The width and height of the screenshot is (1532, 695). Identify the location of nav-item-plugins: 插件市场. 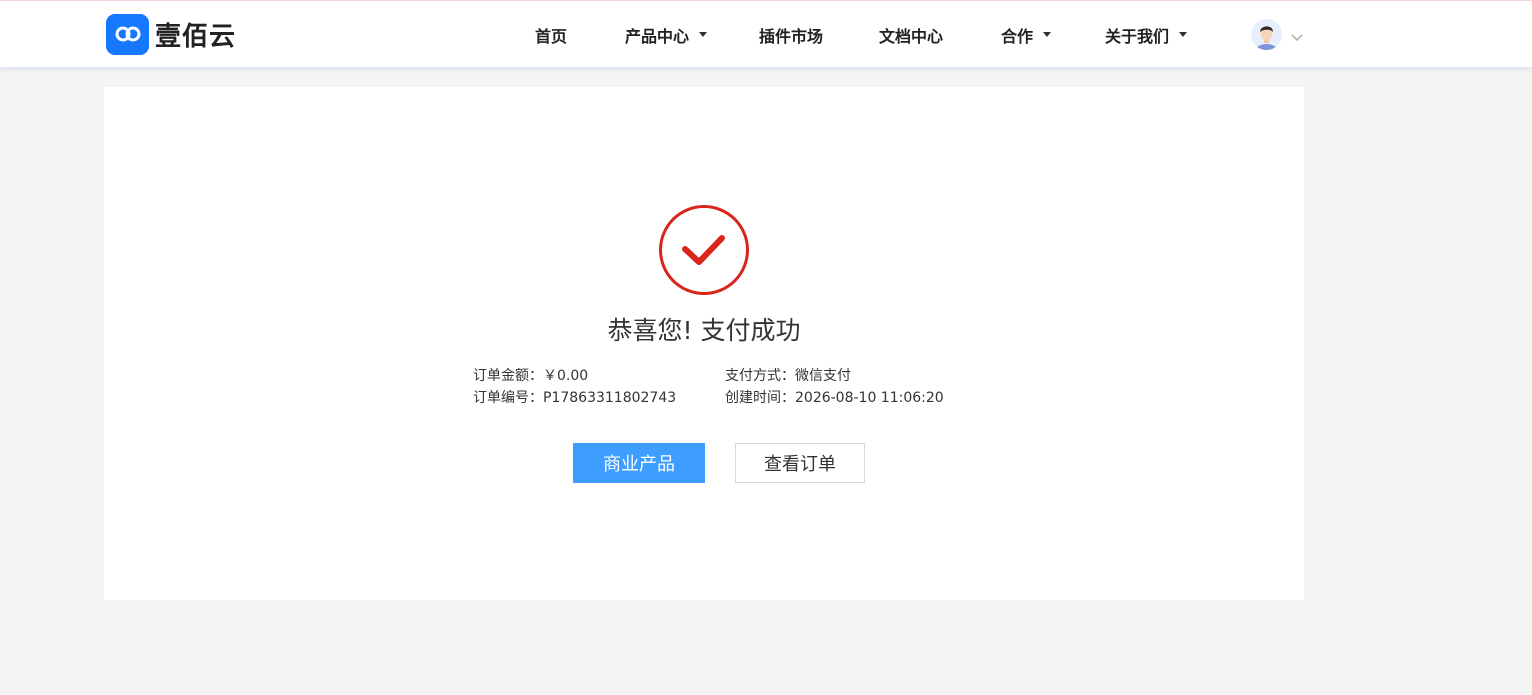
(791, 34).